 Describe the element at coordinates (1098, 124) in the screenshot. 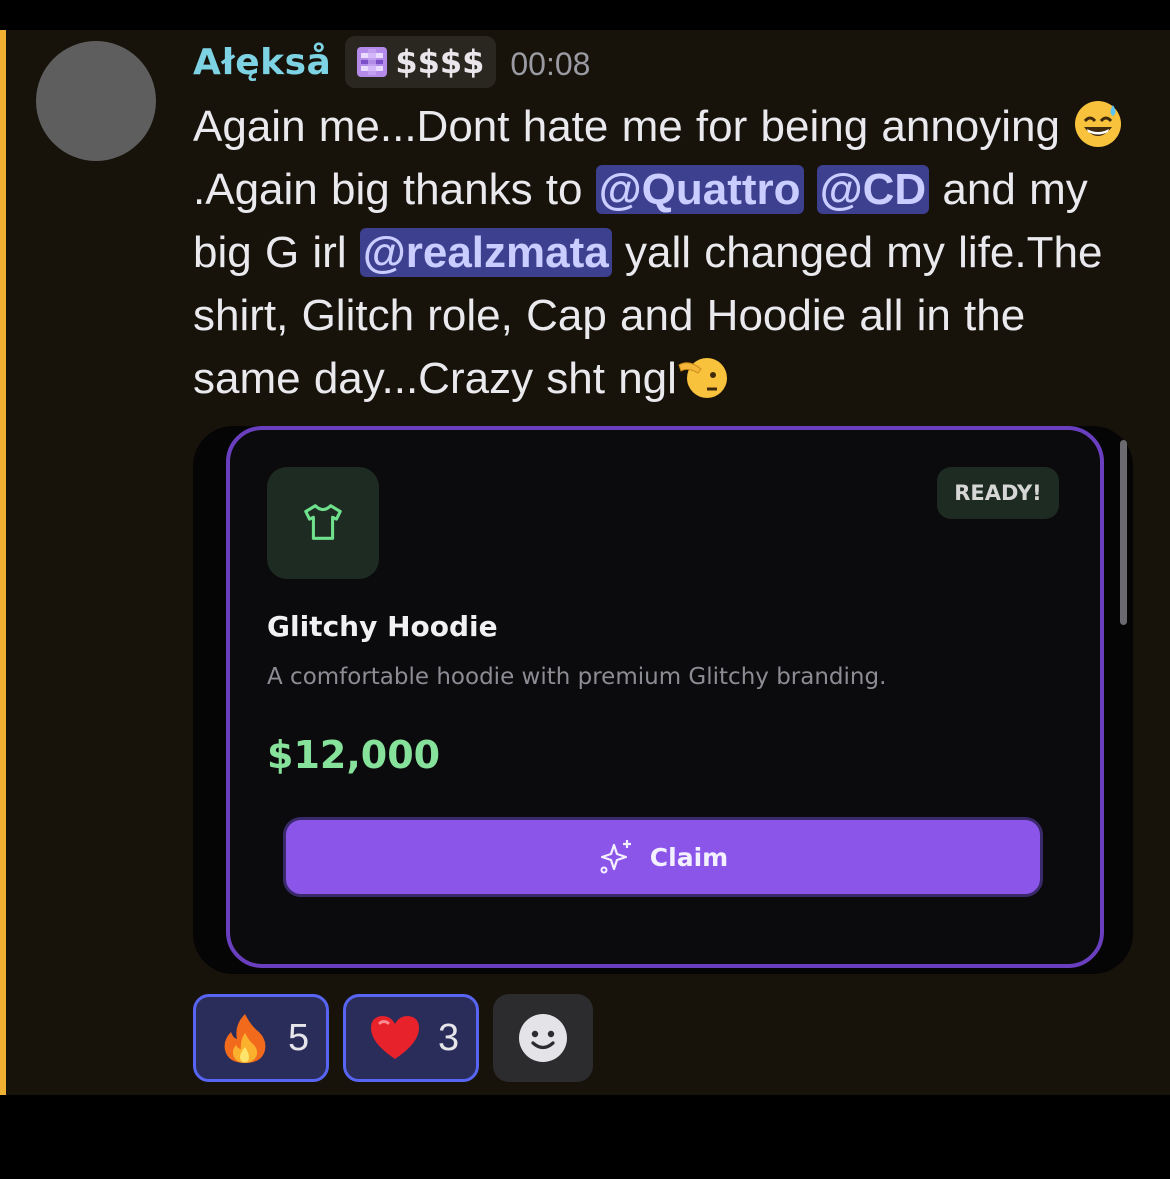

I see `sweat-smile-emoji-icon` at that location.